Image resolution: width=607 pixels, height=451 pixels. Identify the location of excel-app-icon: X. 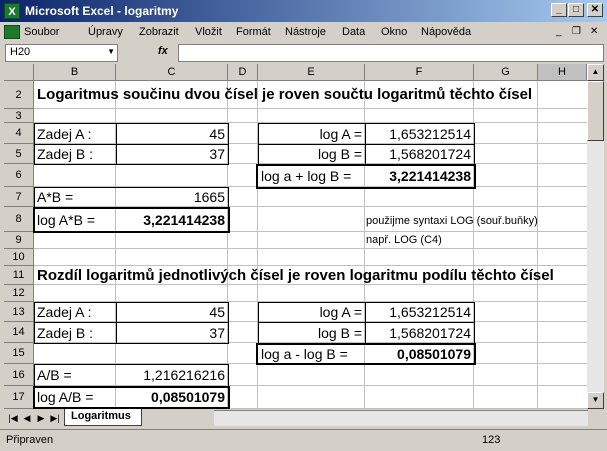
(12, 11).